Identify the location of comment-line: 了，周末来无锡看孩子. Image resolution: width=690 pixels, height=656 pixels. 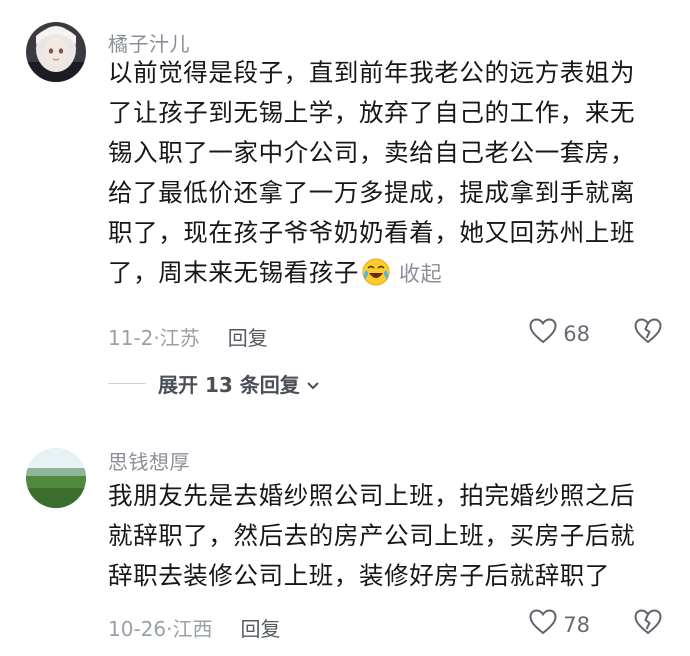
(233, 272).